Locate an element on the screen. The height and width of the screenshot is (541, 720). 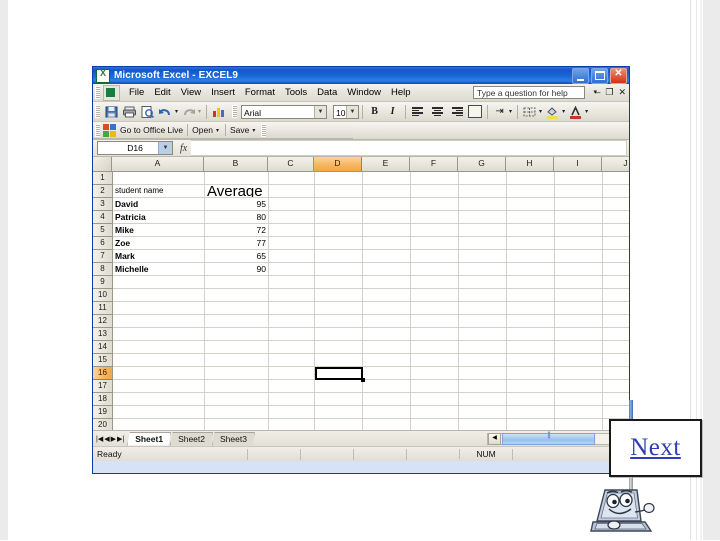
cell-D8 is located at coordinates (339, 269).